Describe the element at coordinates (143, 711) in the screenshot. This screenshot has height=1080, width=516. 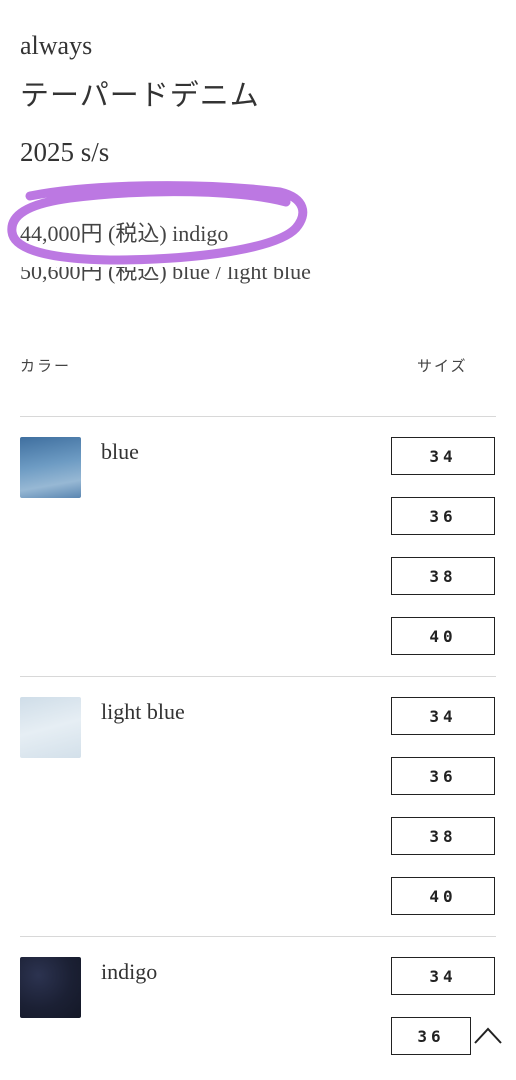
I see `color-name-light-blue: light blue` at that location.